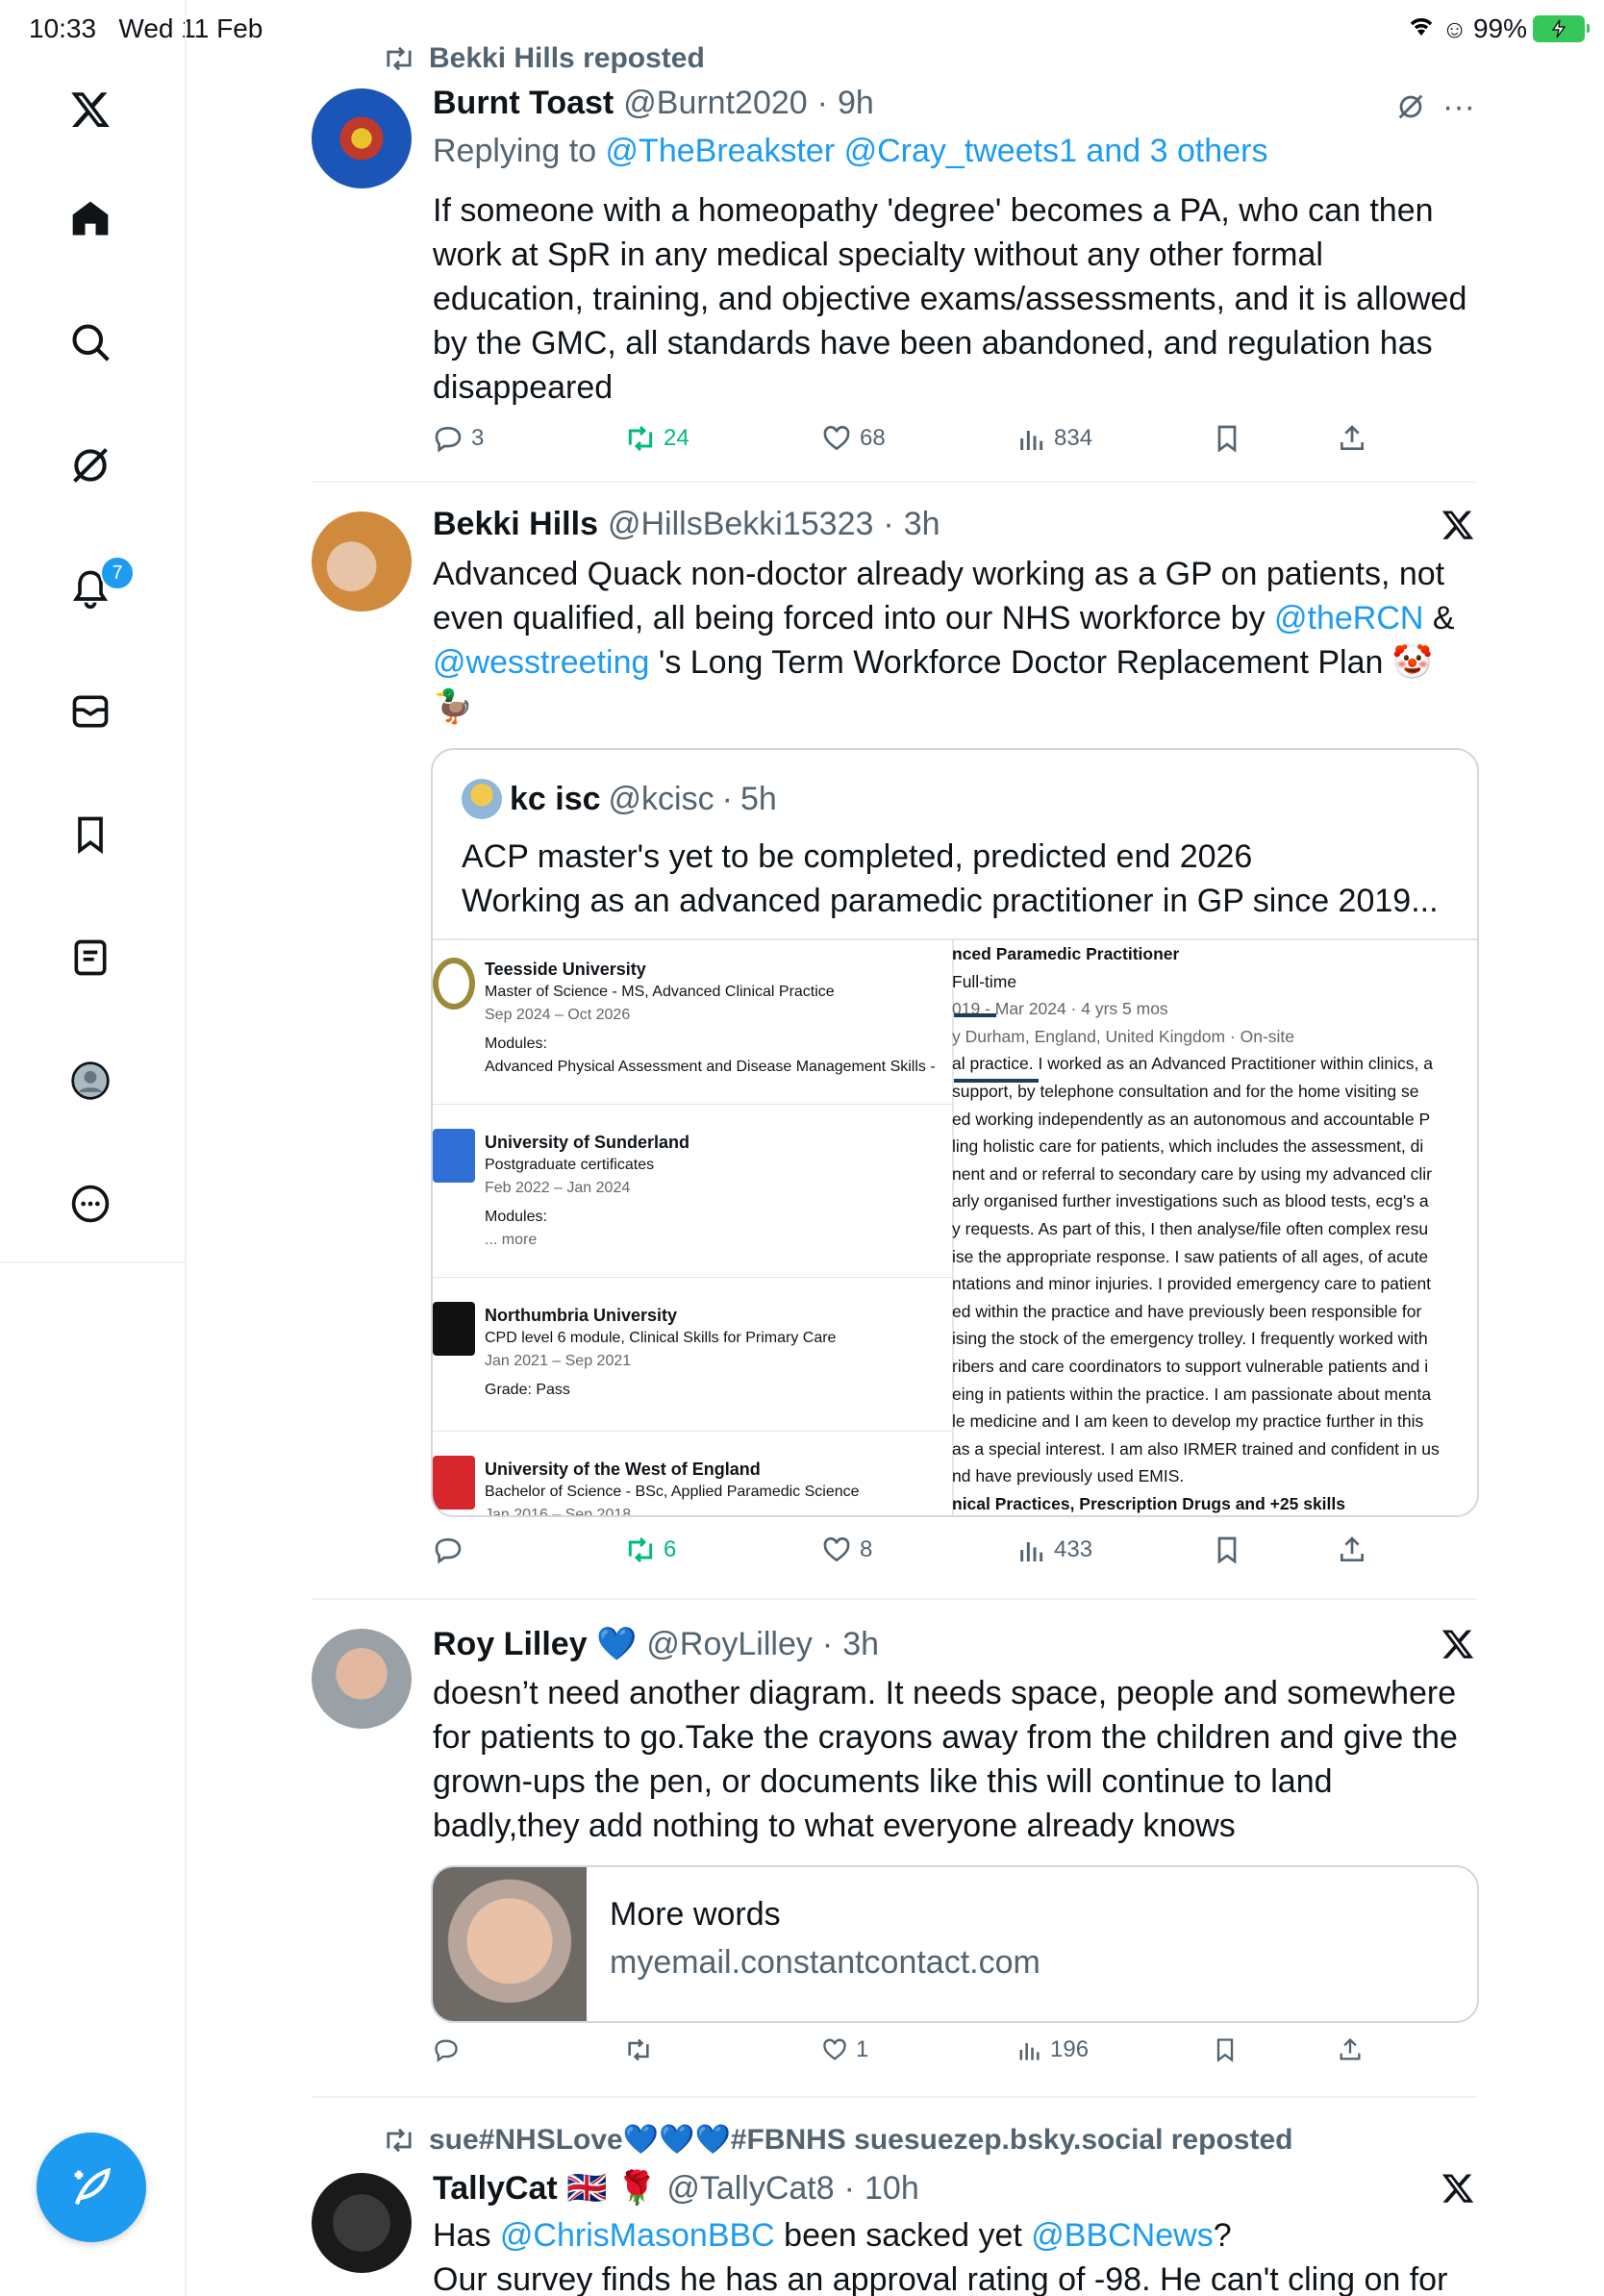  Describe the element at coordinates (90, 342) in the screenshot. I see `search-icon` at that location.